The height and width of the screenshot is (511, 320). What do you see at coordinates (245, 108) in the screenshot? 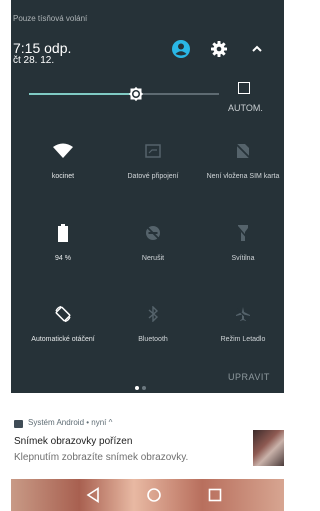
I see `auto-brightness-label: AUTOM.` at bounding box center [245, 108].